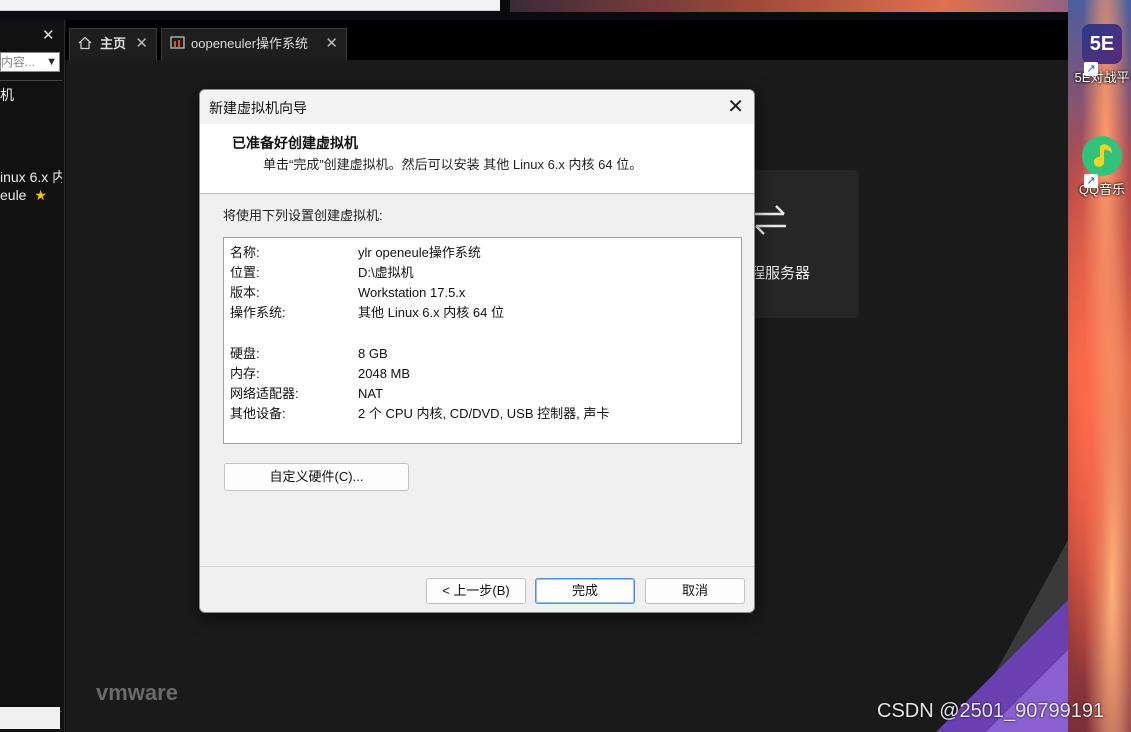 This screenshot has height=732, width=1131. I want to click on csdn-watermark: CSDN @2501_90799191, so click(991, 711).